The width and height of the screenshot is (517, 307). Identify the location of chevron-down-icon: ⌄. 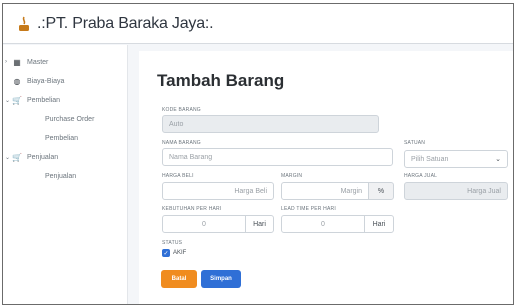
(498, 159).